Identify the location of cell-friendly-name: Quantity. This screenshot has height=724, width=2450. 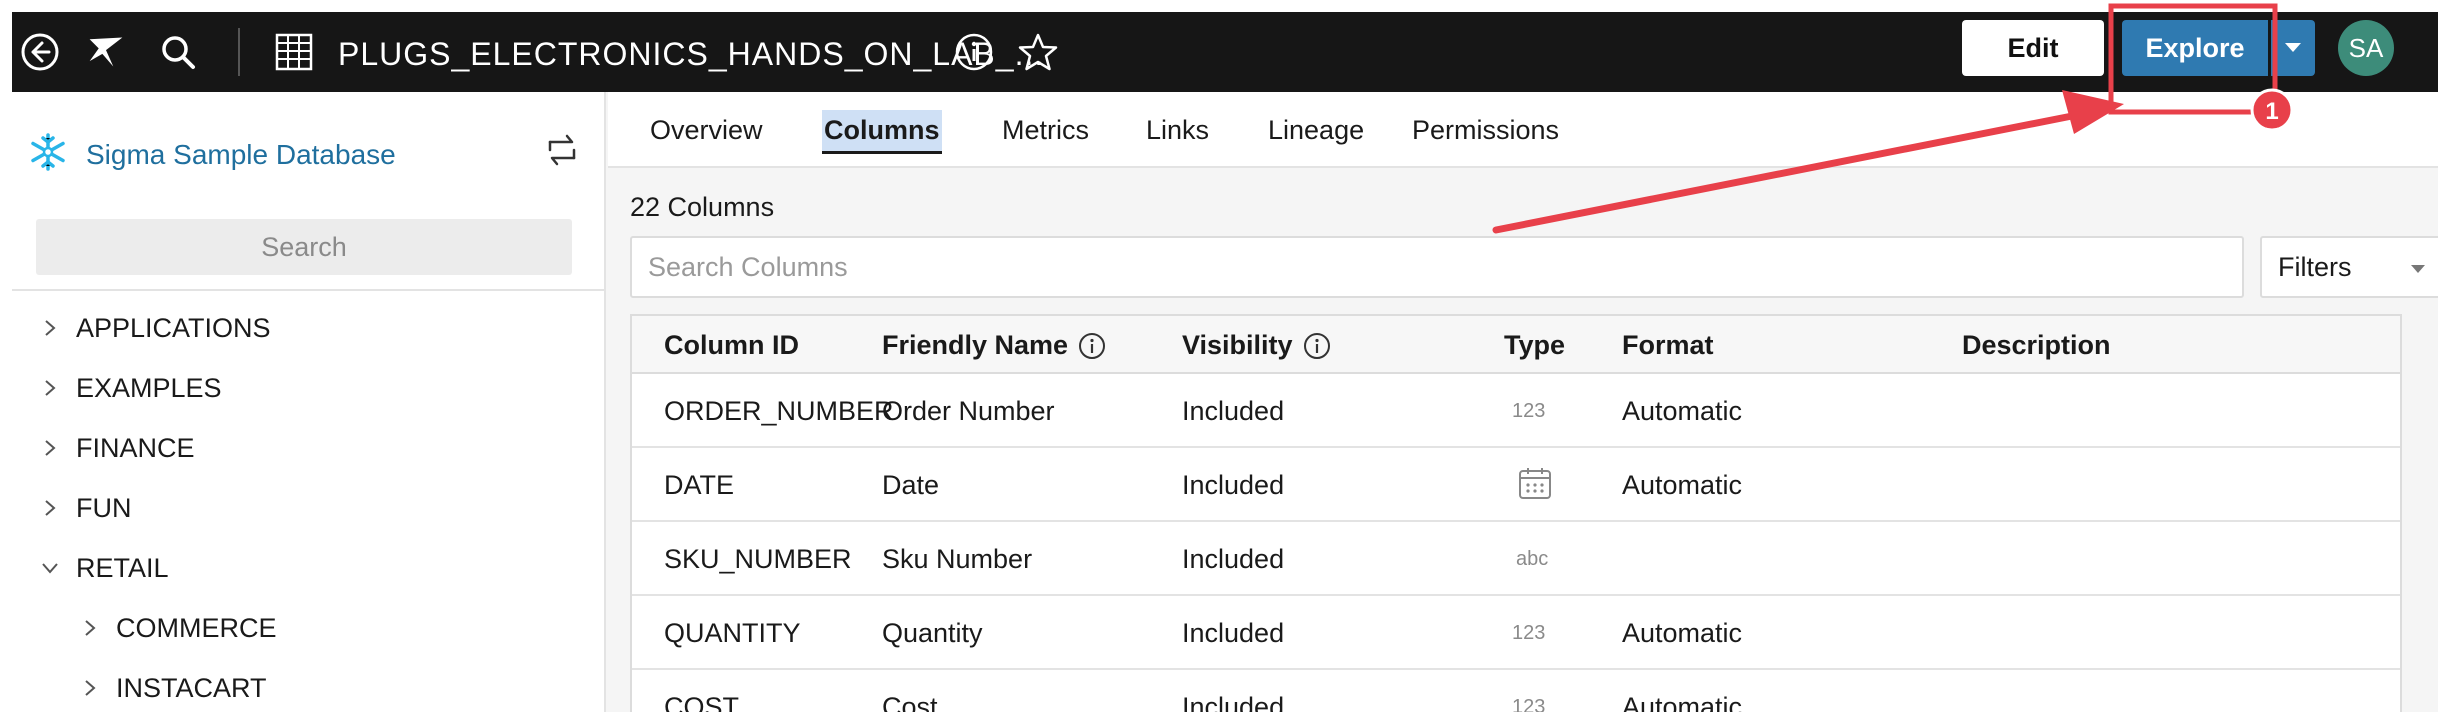
(932, 633).